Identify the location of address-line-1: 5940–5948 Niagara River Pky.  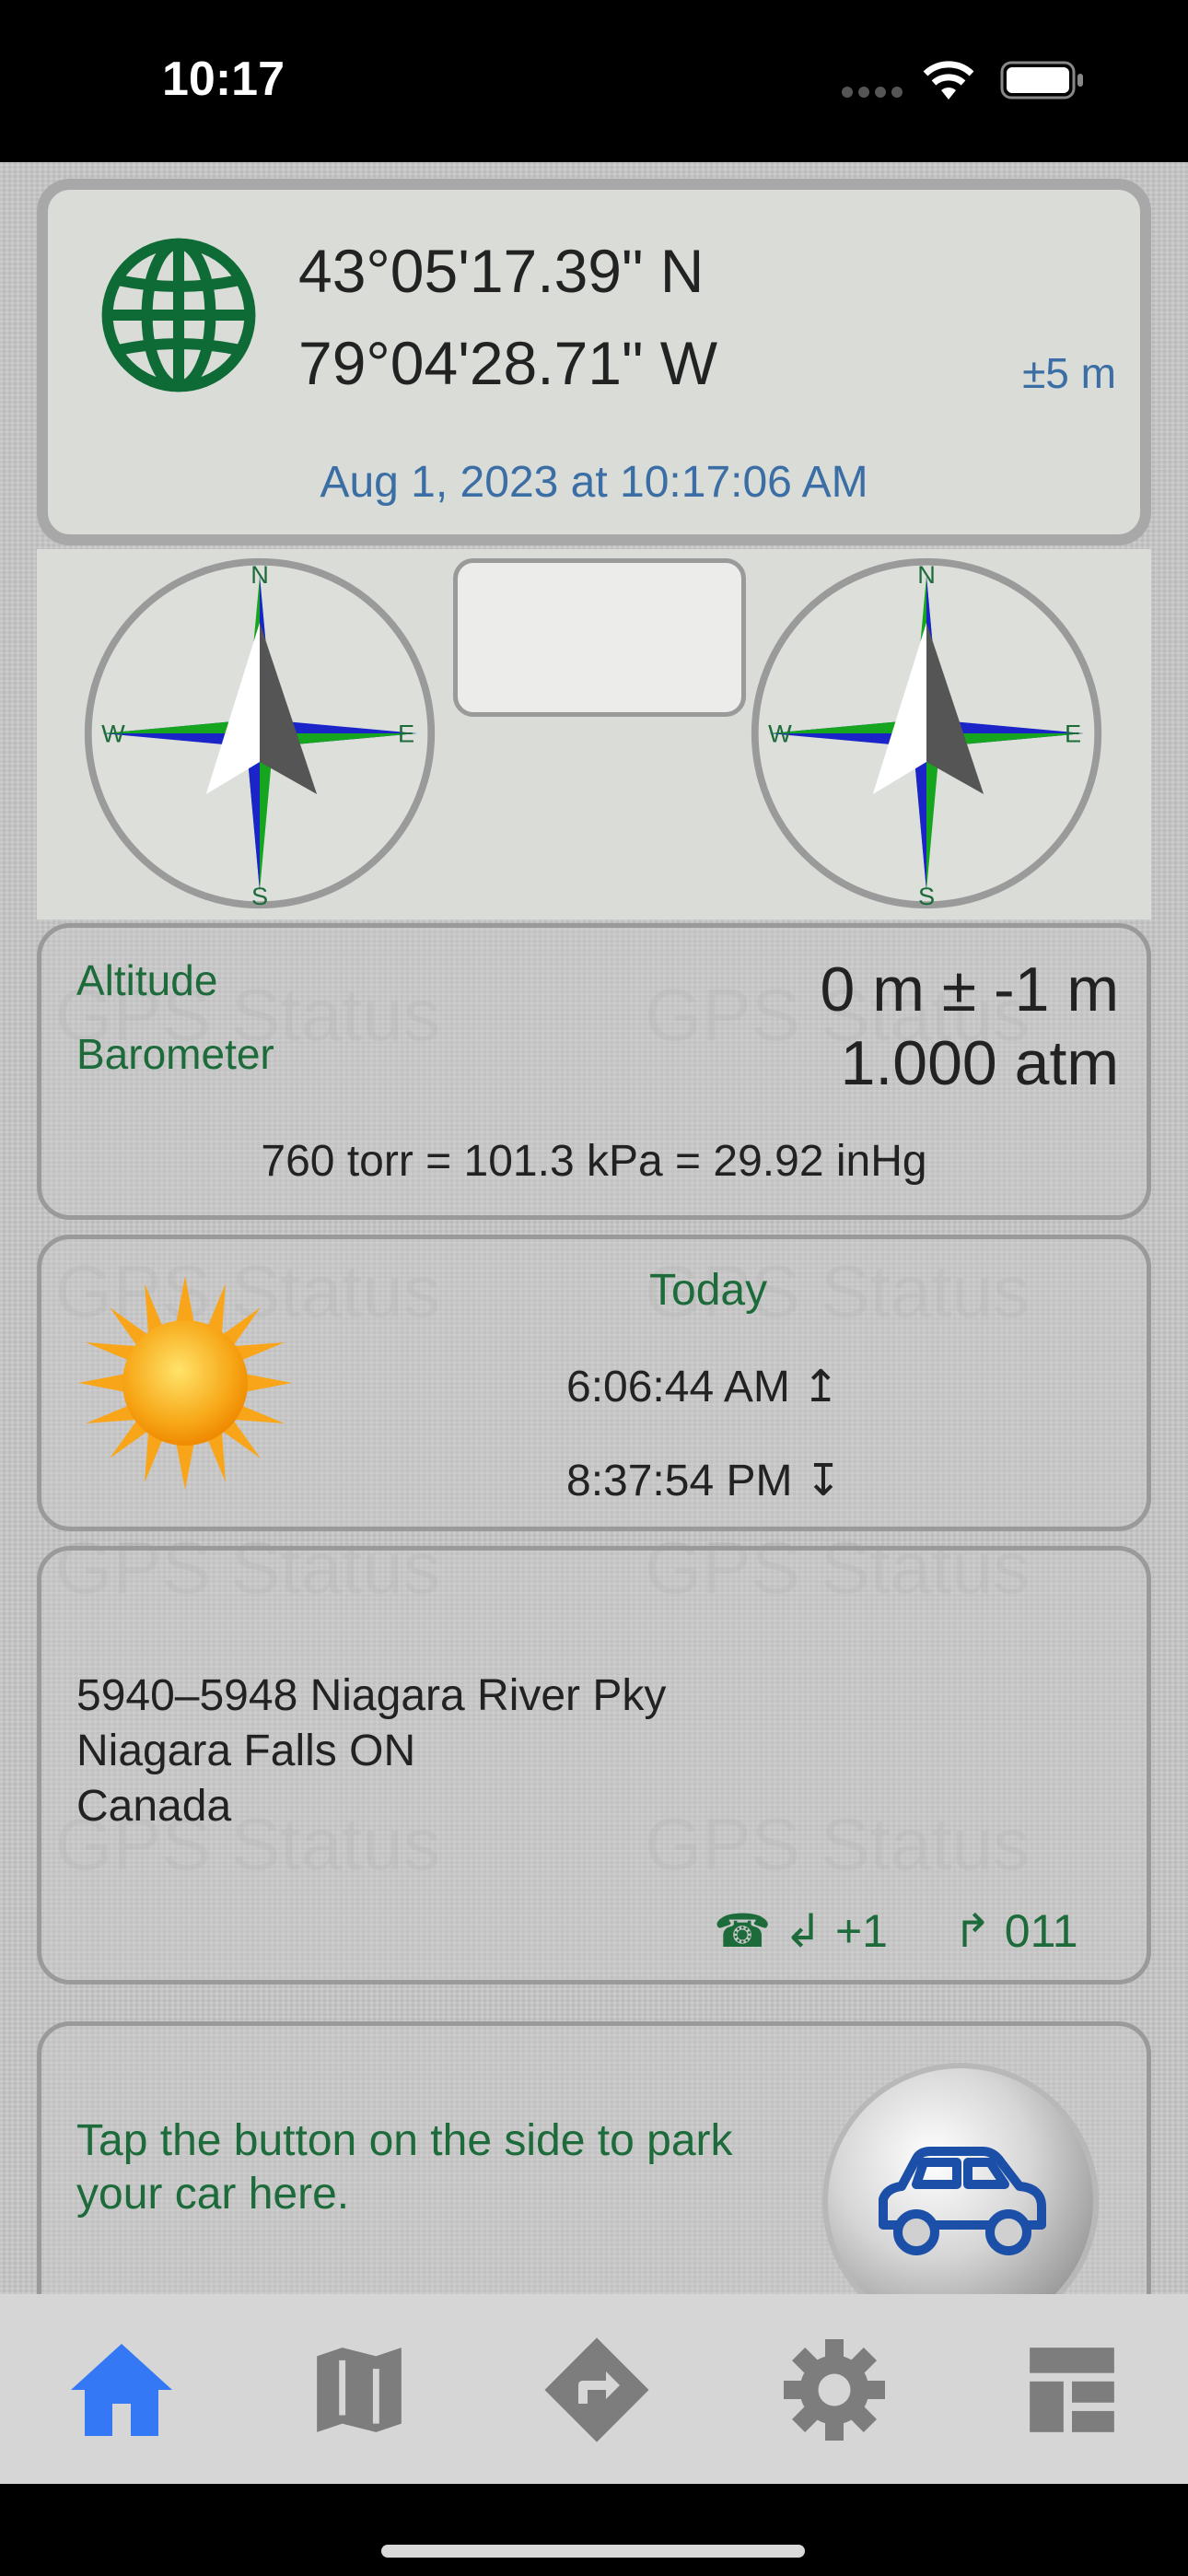
(371, 1695).